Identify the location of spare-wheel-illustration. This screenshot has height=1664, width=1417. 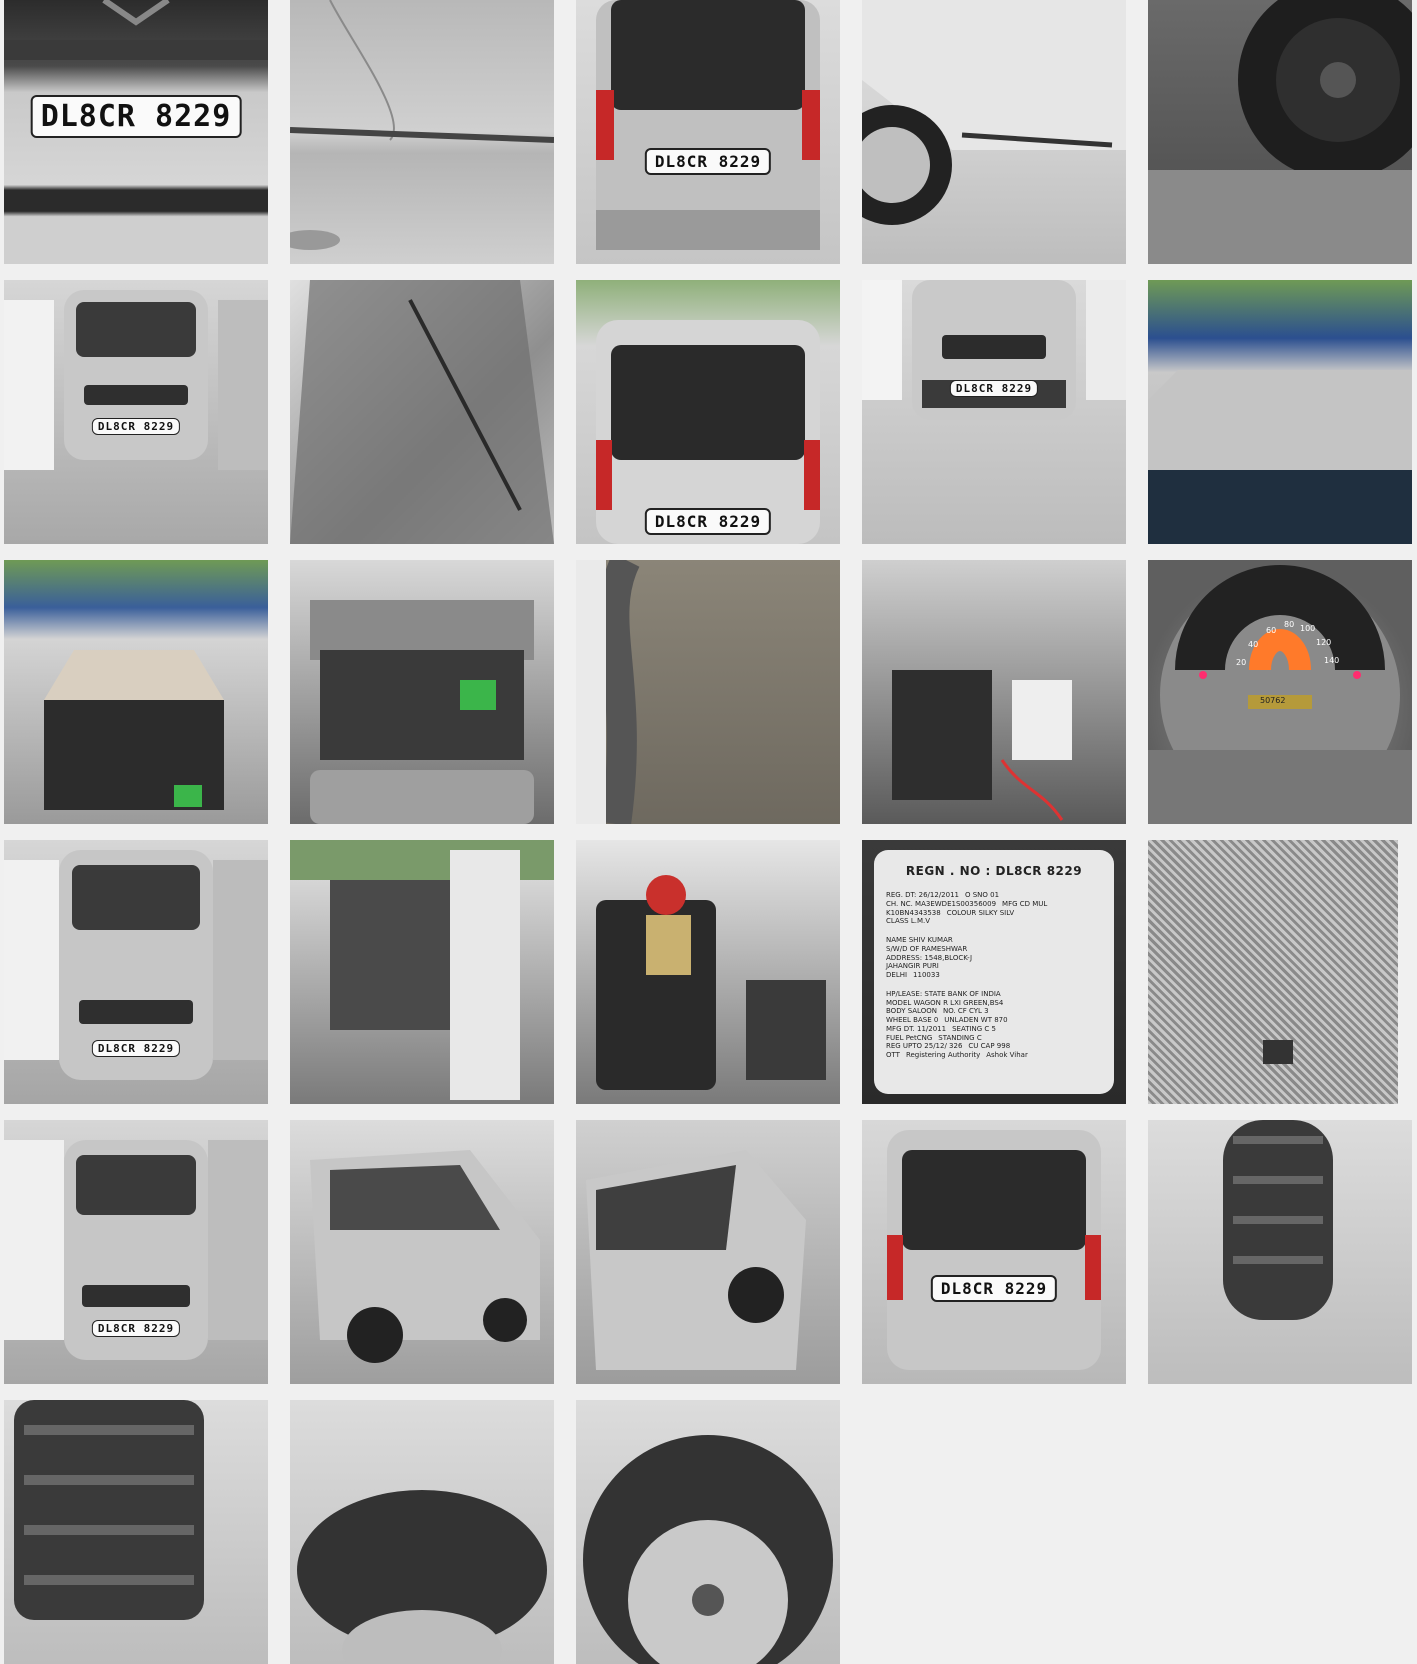
(1280, 132).